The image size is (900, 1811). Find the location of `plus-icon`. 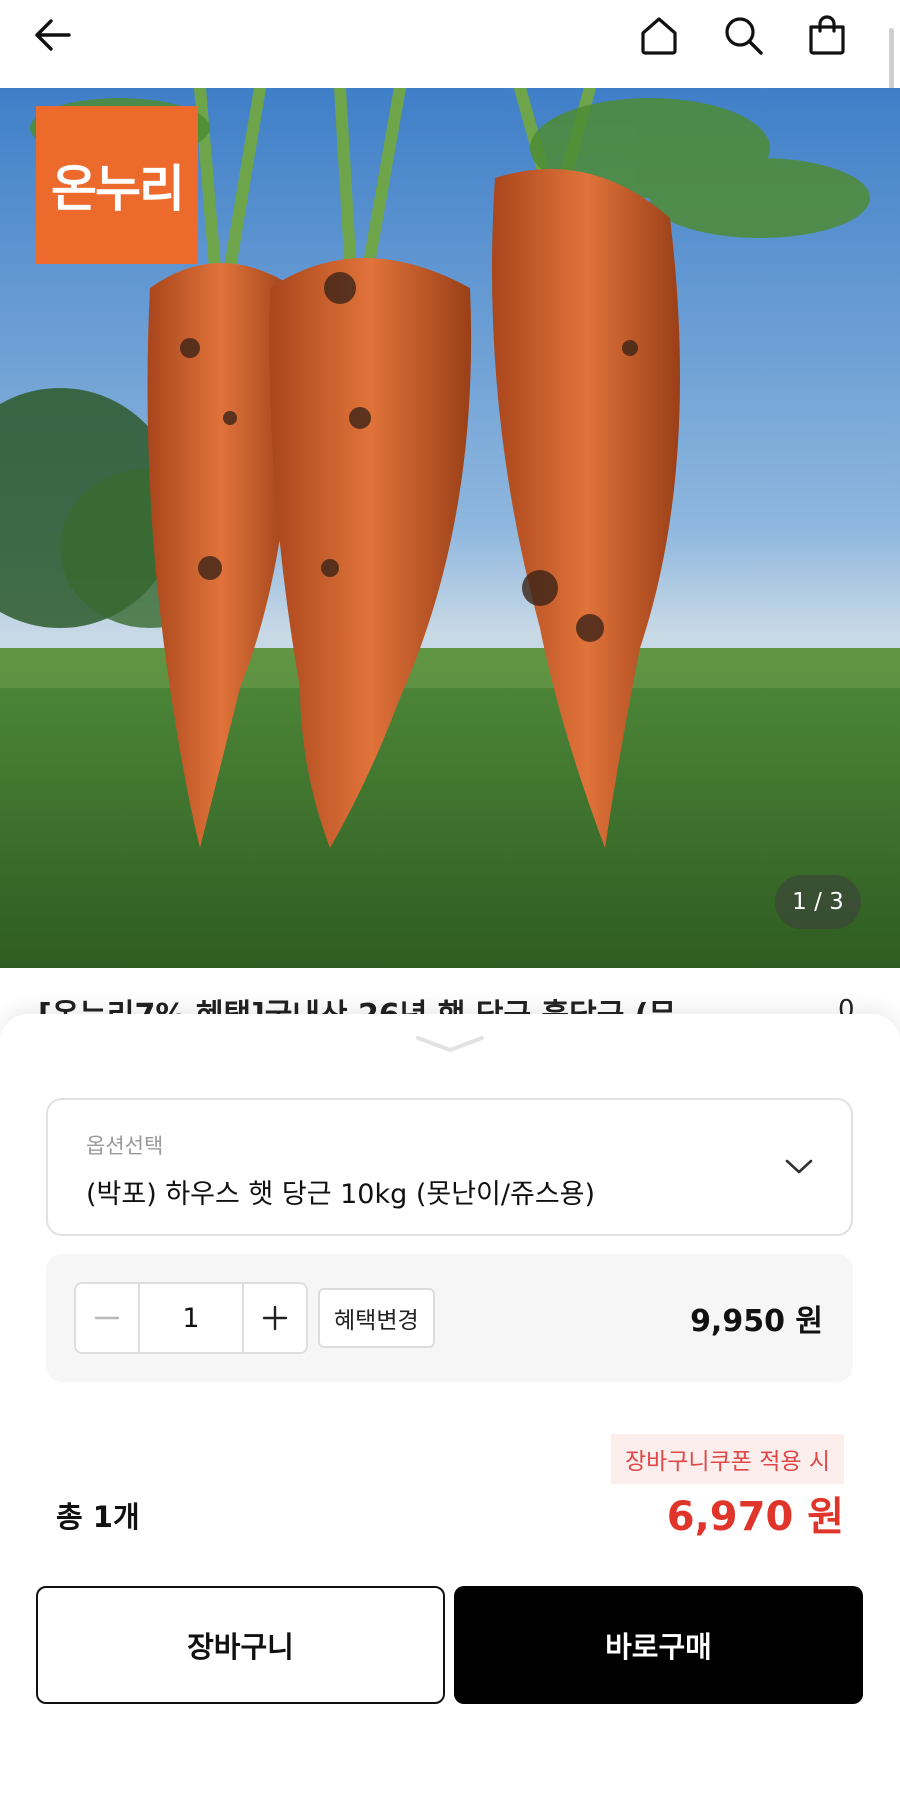

plus-icon is located at coordinates (275, 1318).